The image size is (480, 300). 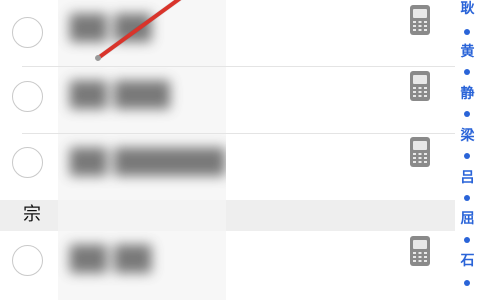 I want to click on section-header: 宗, so click(x=227, y=215).